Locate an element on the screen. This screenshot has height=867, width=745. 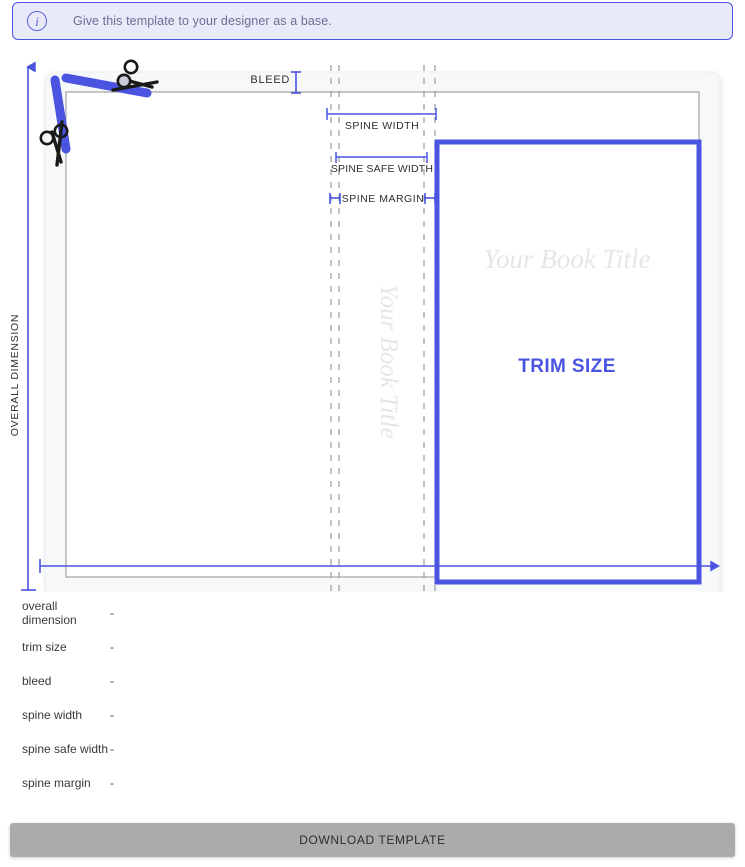
bleed-label: BLEED is located at coordinates (270, 80).